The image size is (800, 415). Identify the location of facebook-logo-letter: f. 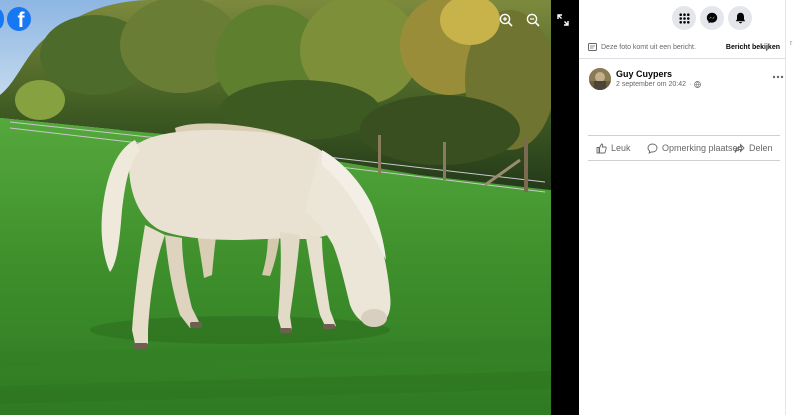
(21, 20).